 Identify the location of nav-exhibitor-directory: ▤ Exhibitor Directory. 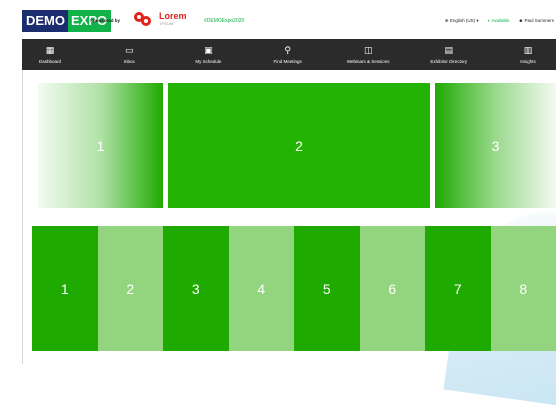
(449, 54).